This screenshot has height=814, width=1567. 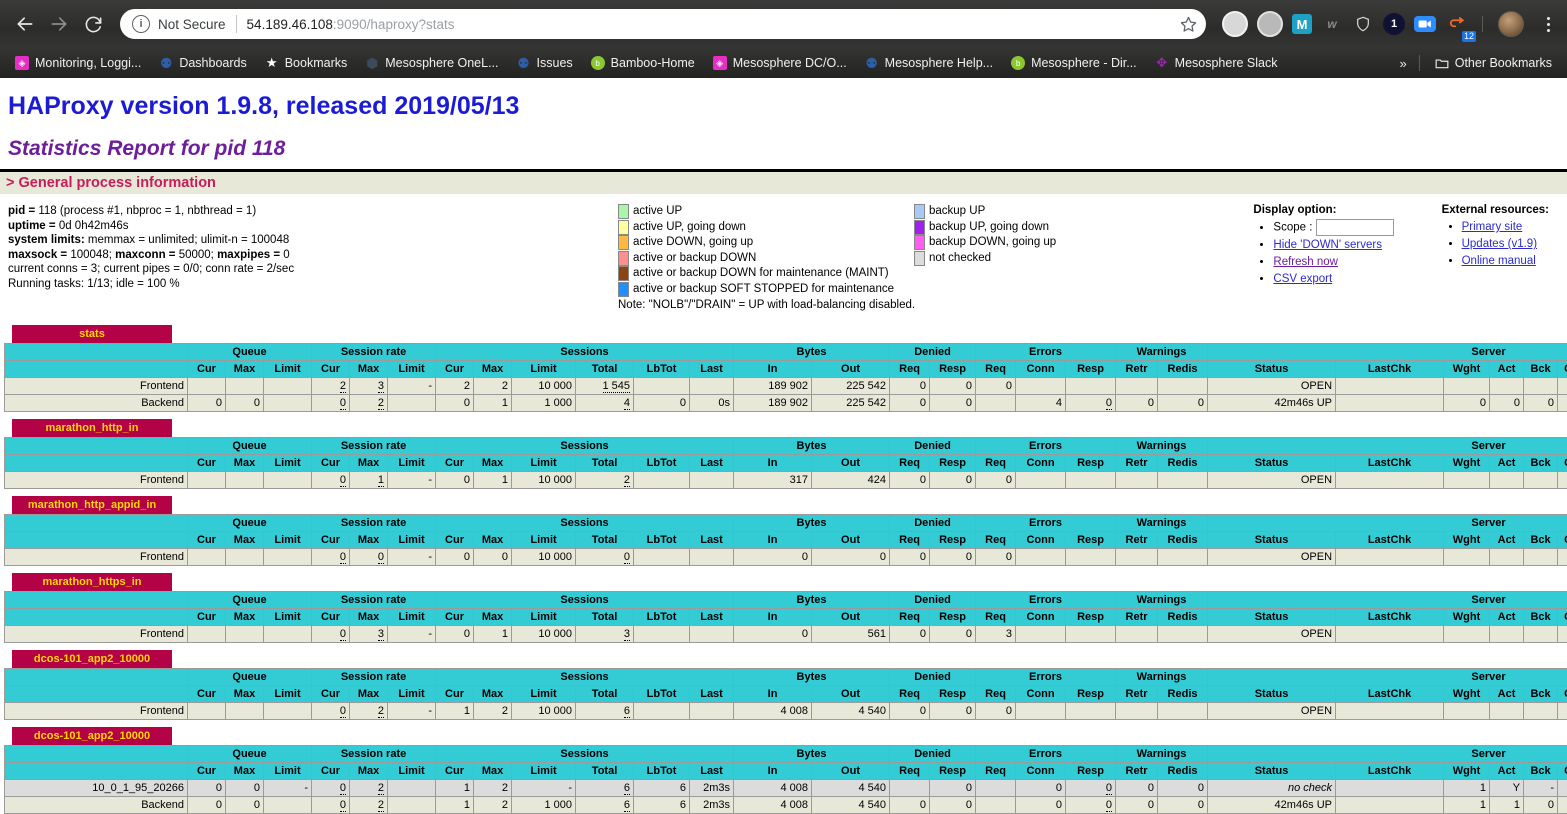 What do you see at coordinates (643, 63) in the screenshot?
I see `bookmark-bamboo-home: b Bamboo-Home` at bounding box center [643, 63].